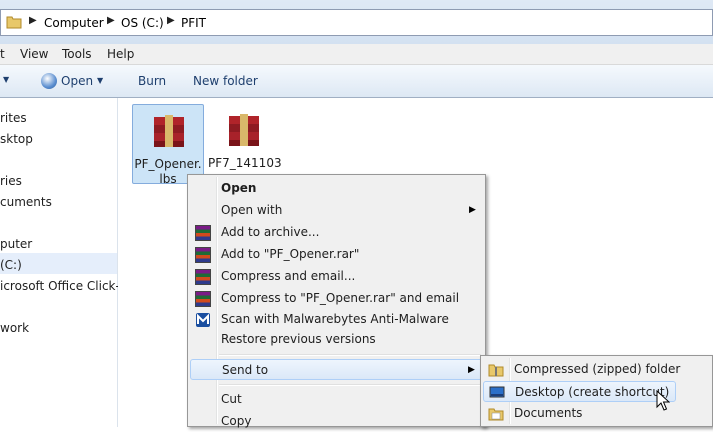 The image size is (713, 432). I want to click on malwarebytes-icon, so click(203, 320).